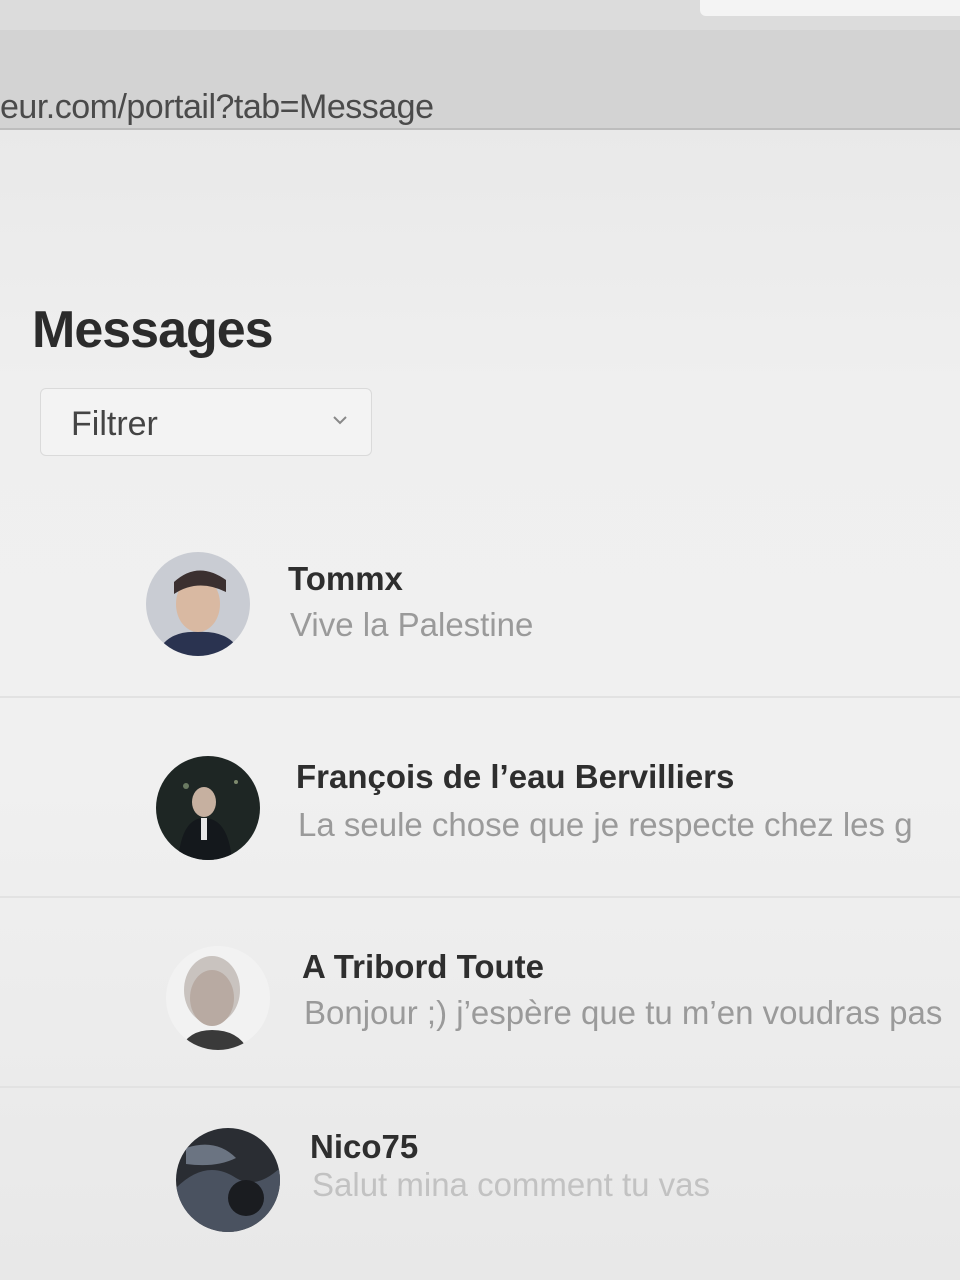 Image resolution: width=960 pixels, height=1280 pixels. Describe the element at coordinates (153, 330) in the screenshot. I see `page-title: Messages` at that location.